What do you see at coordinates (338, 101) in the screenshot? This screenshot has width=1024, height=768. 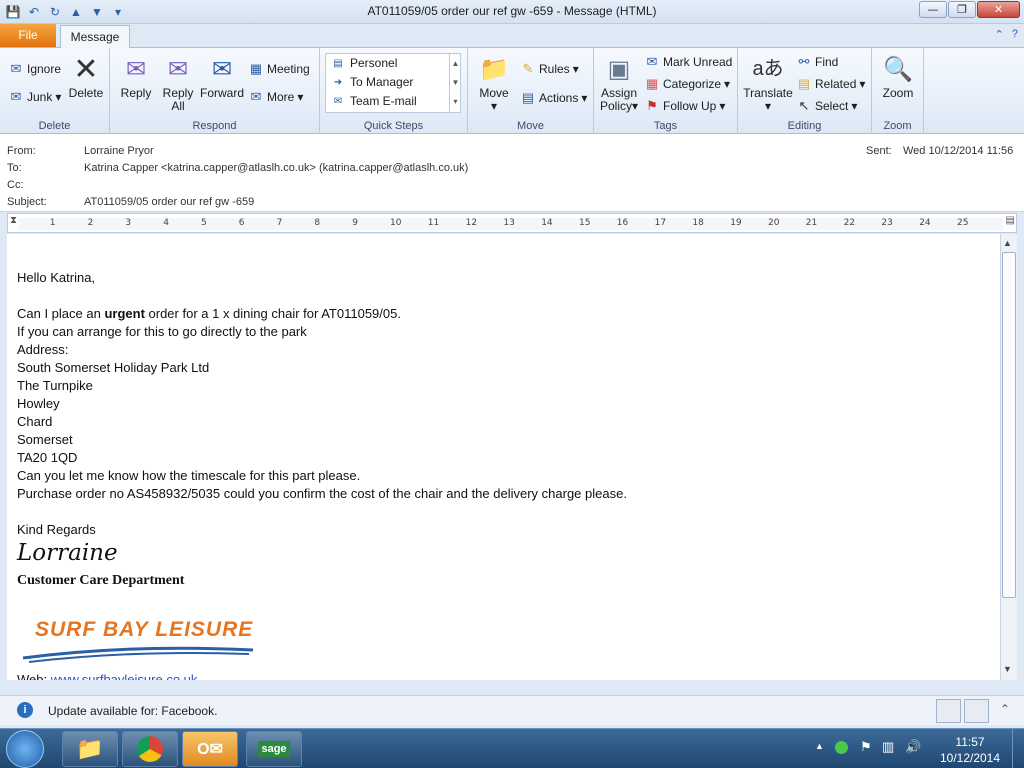 I see `team-email-icon: ✉` at bounding box center [338, 101].